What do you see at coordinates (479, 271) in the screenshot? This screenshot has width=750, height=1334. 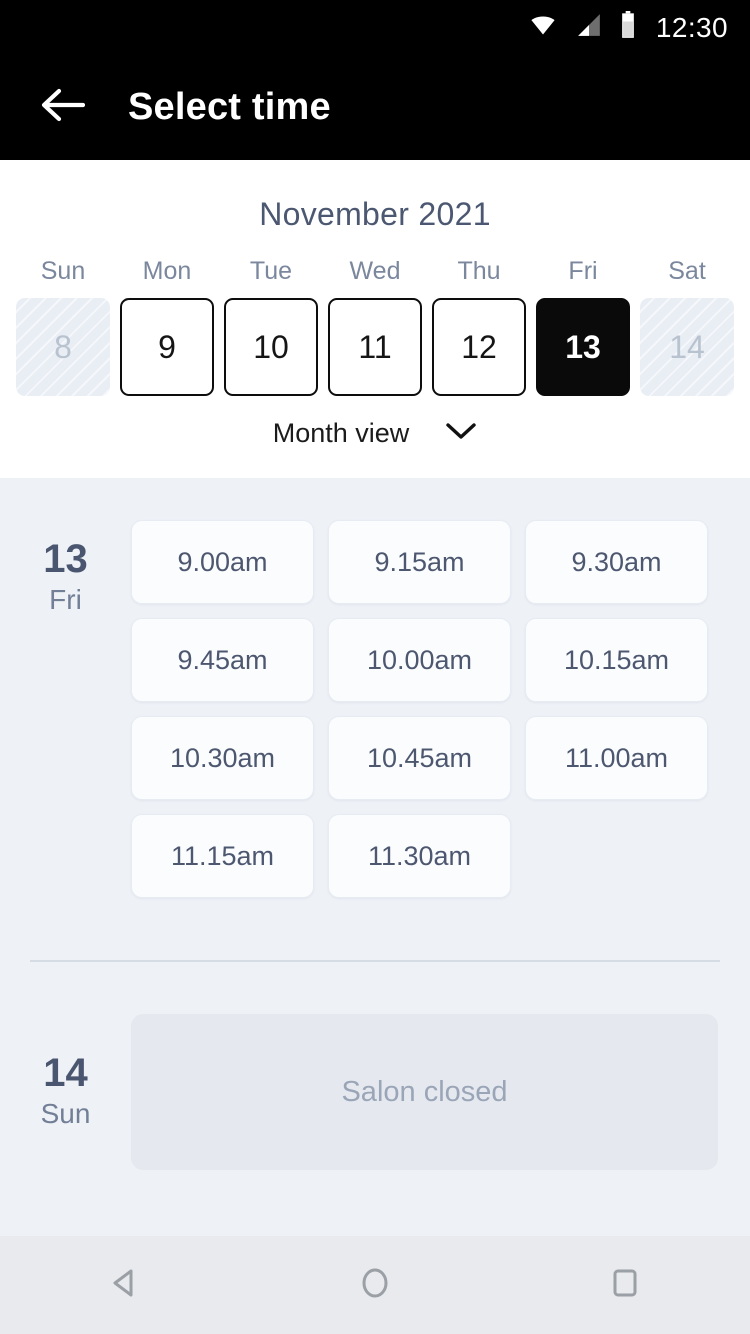 I see `day-header: Thu` at bounding box center [479, 271].